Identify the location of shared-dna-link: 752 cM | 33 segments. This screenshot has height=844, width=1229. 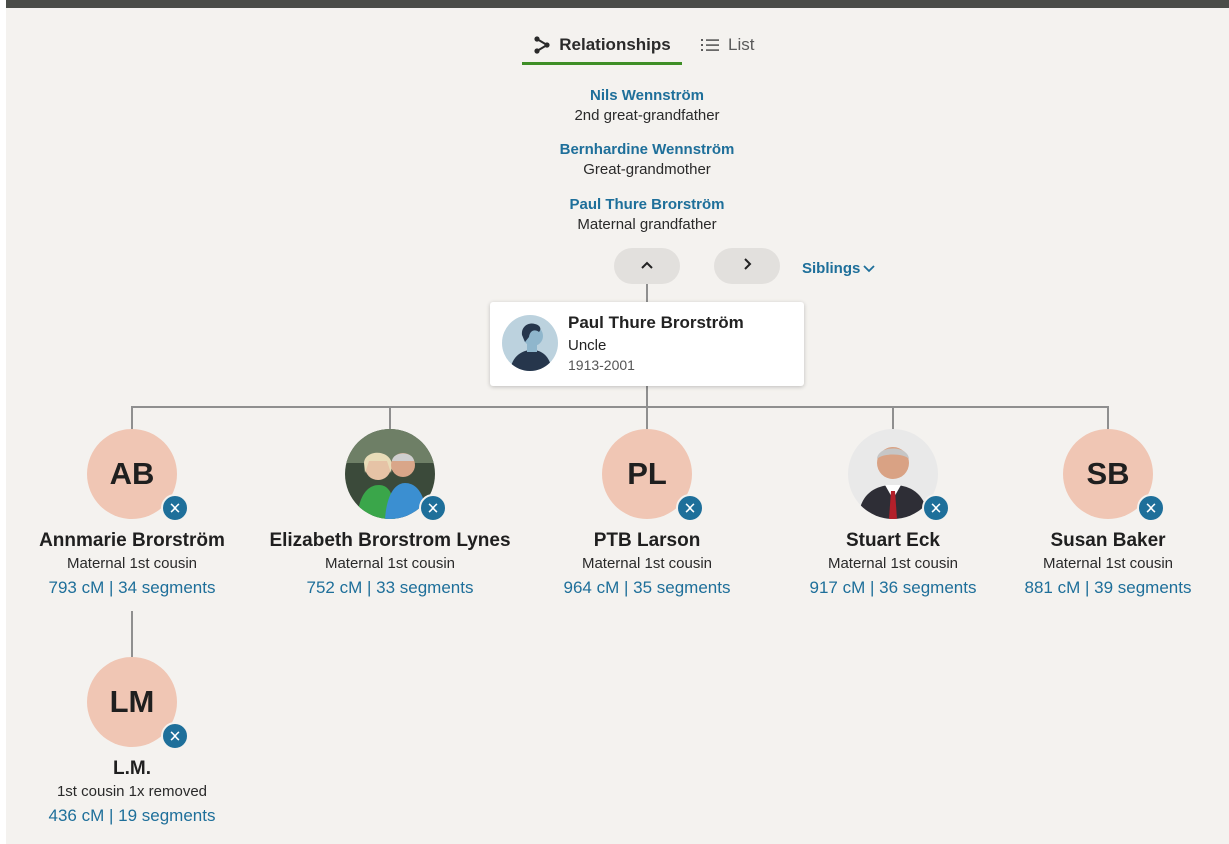
(390, 588).